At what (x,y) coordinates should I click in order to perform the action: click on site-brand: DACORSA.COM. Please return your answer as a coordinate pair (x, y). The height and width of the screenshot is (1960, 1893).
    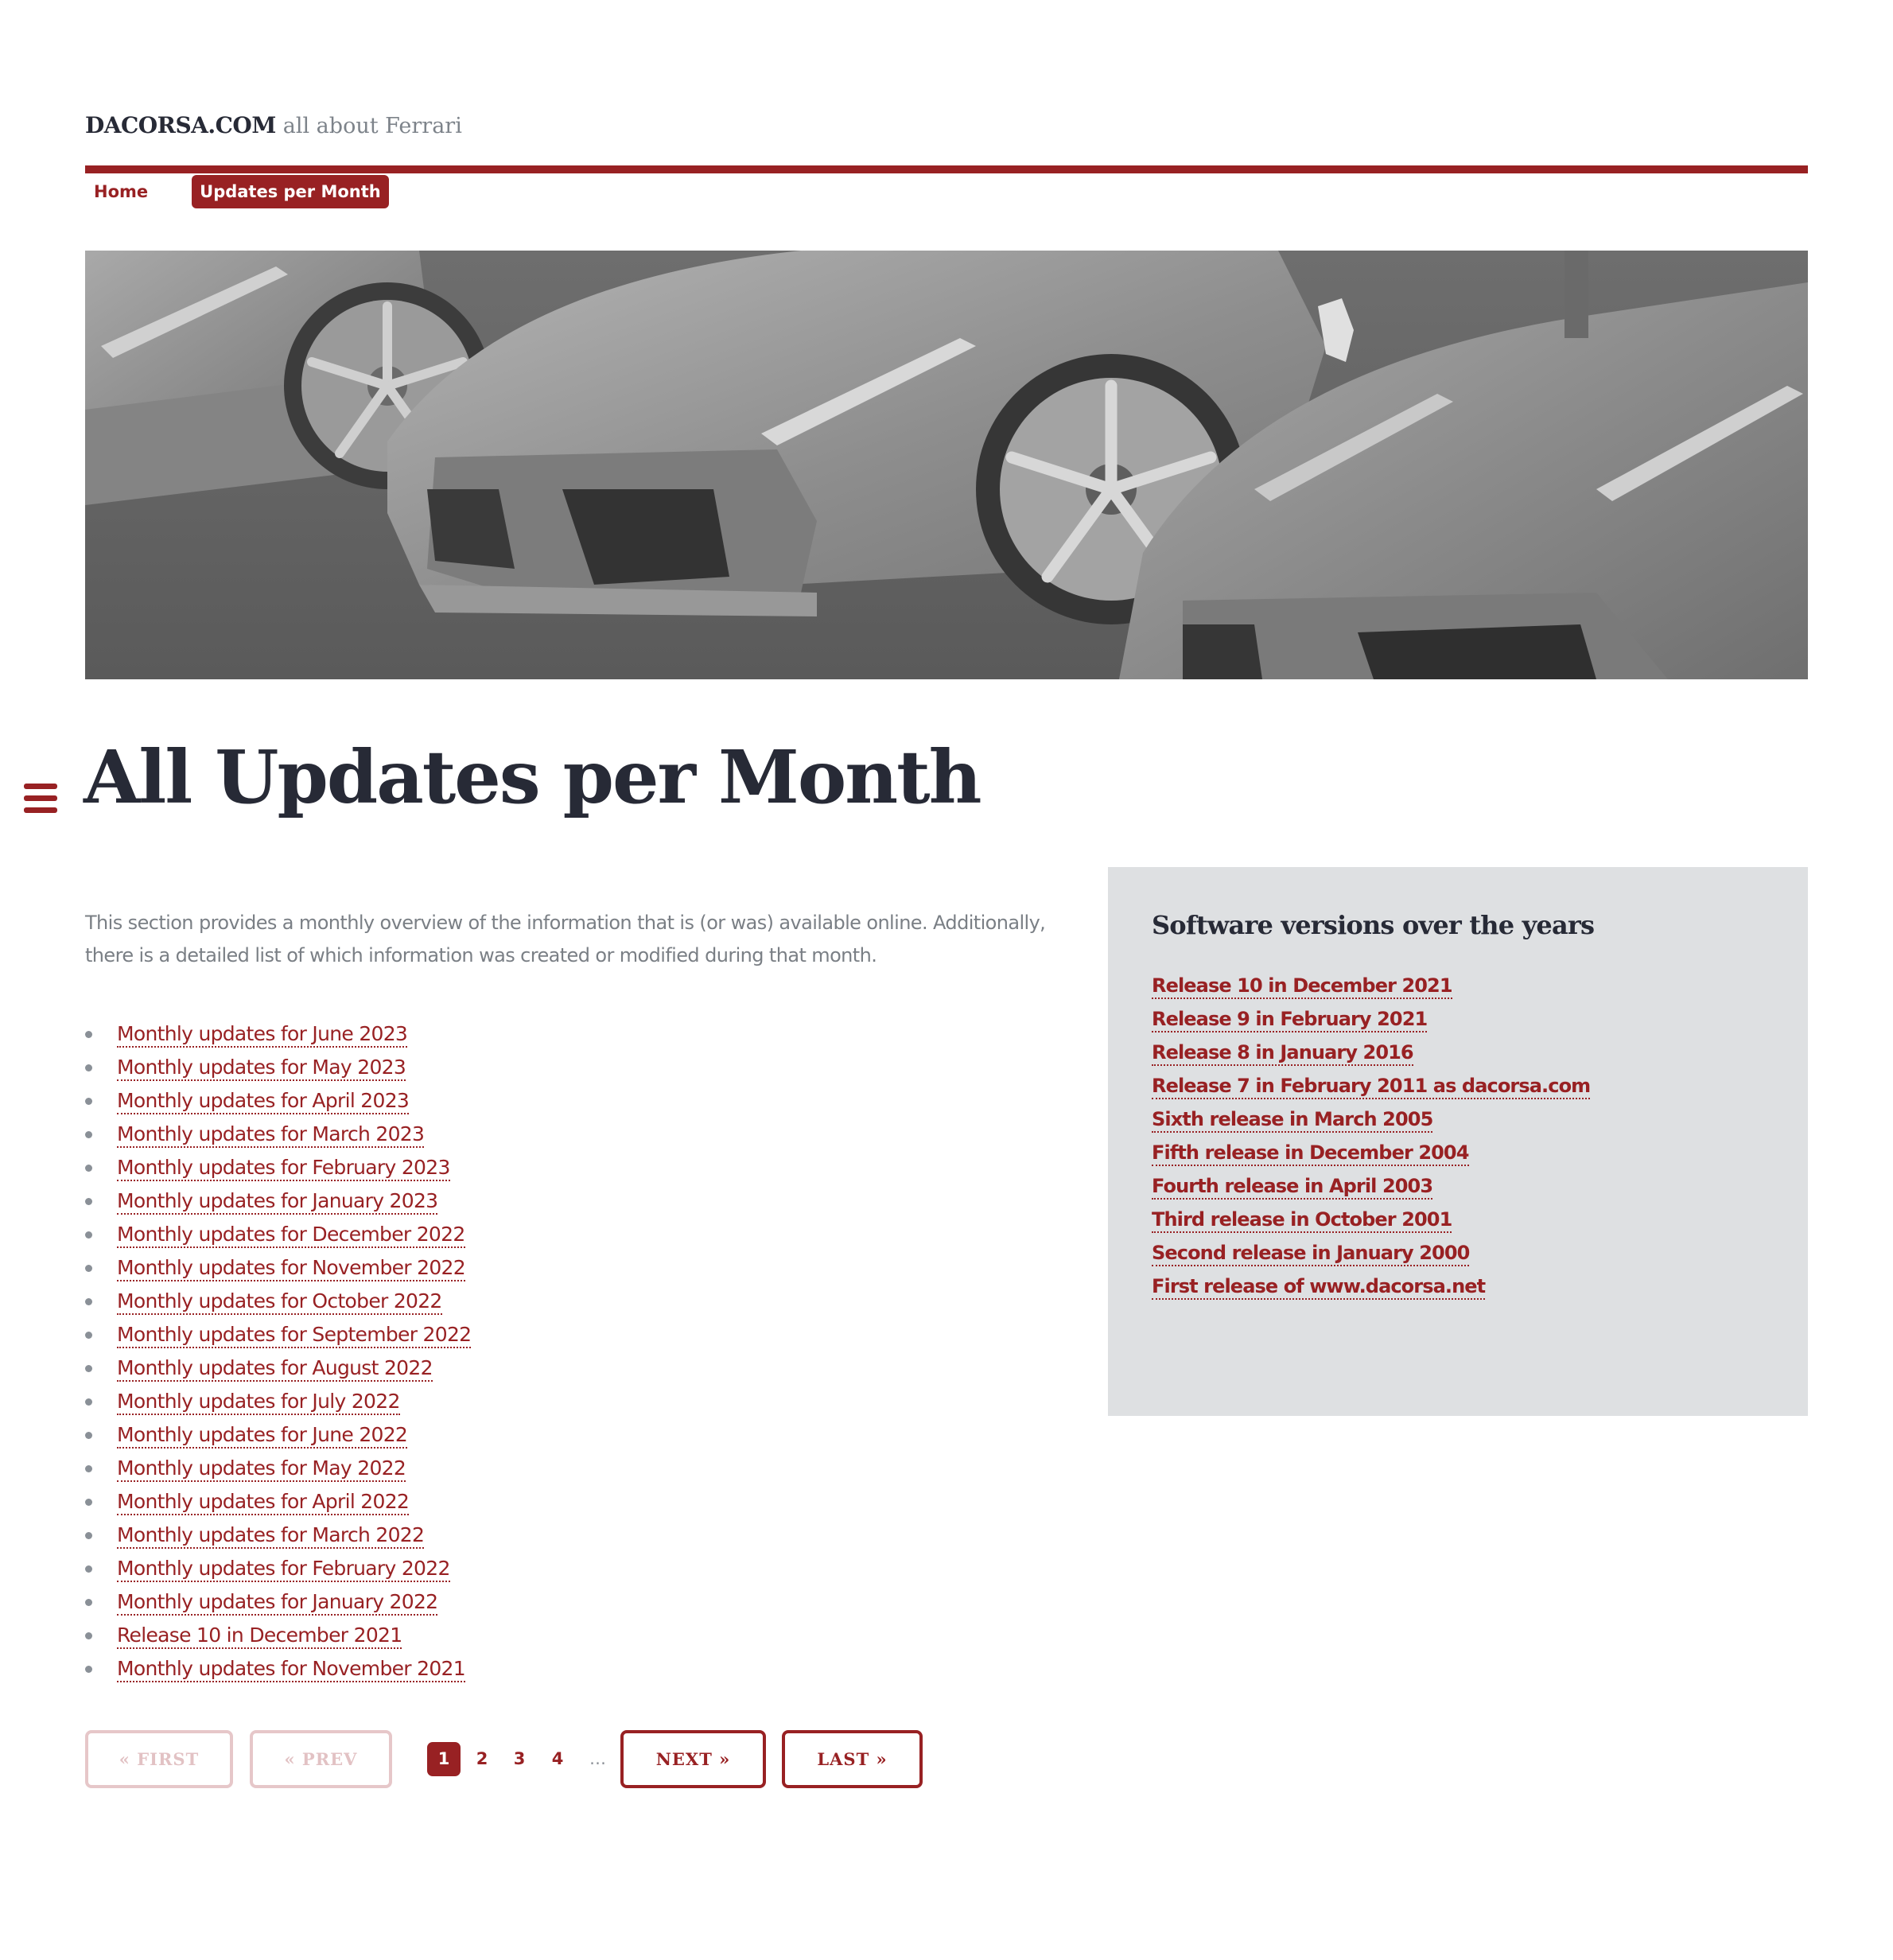
    Looking at the image, I should click on (180, 125).